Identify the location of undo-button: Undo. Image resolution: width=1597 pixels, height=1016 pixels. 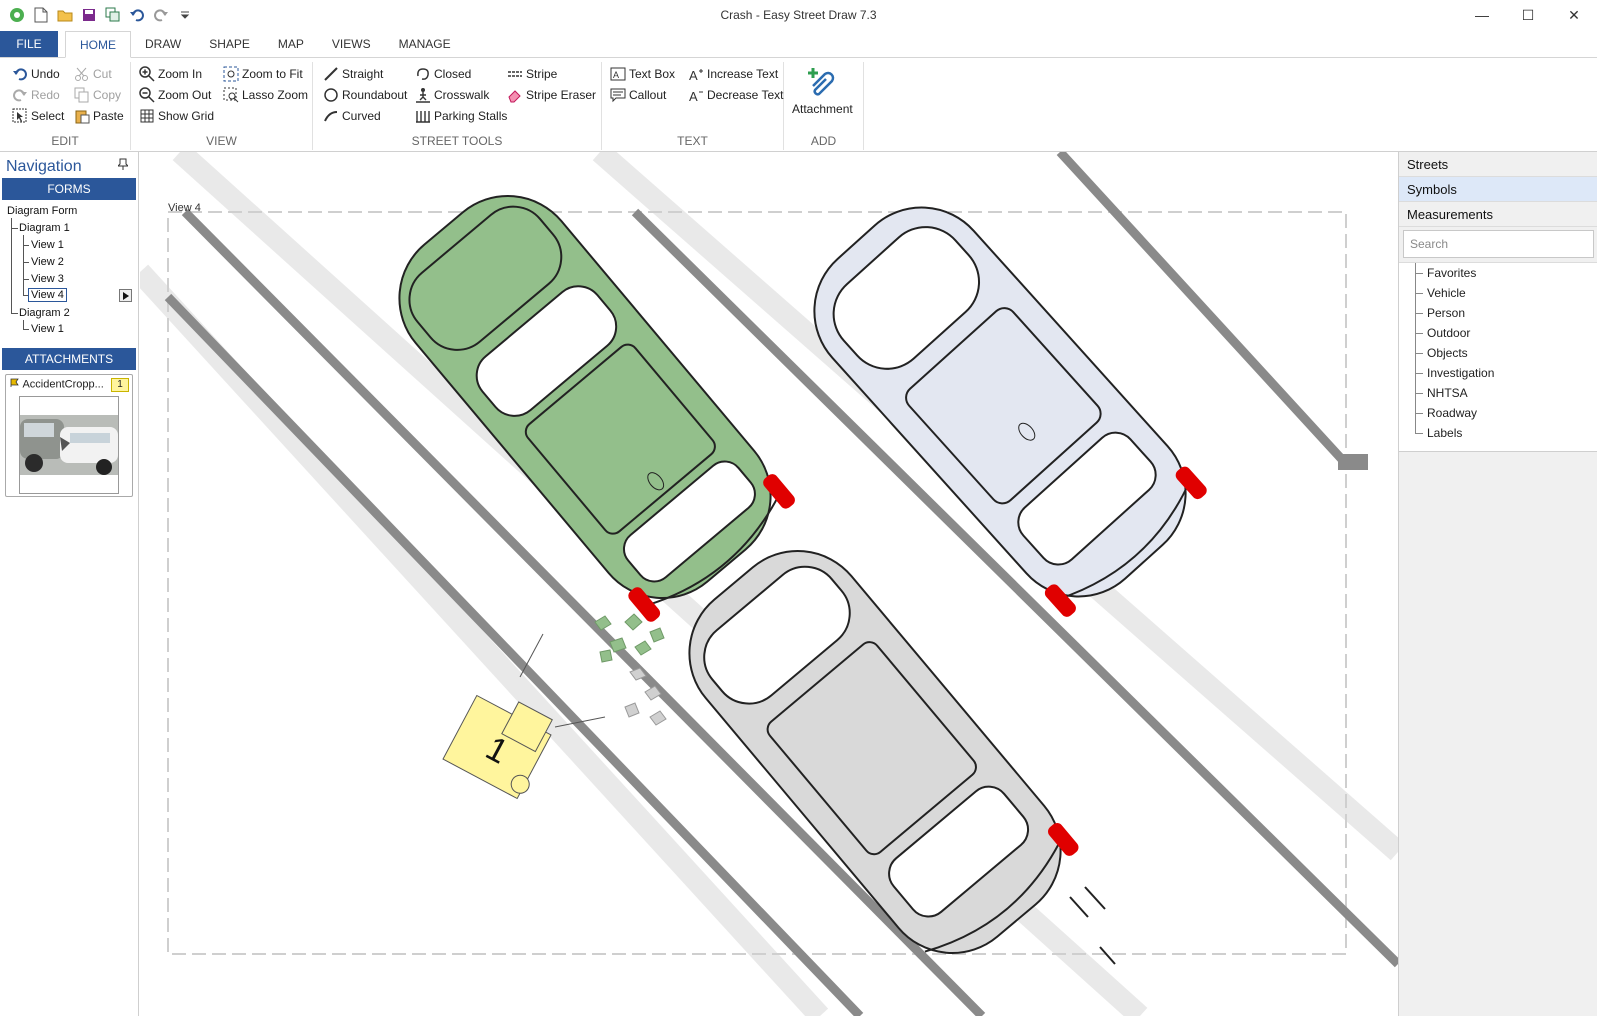
(36, 74).